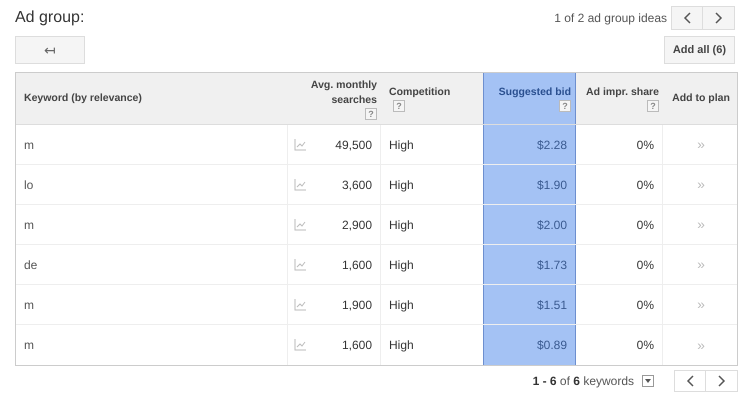 The image size is (750, 400). I want to click on column-label: Keyword (by relevance), so click(83, 98).